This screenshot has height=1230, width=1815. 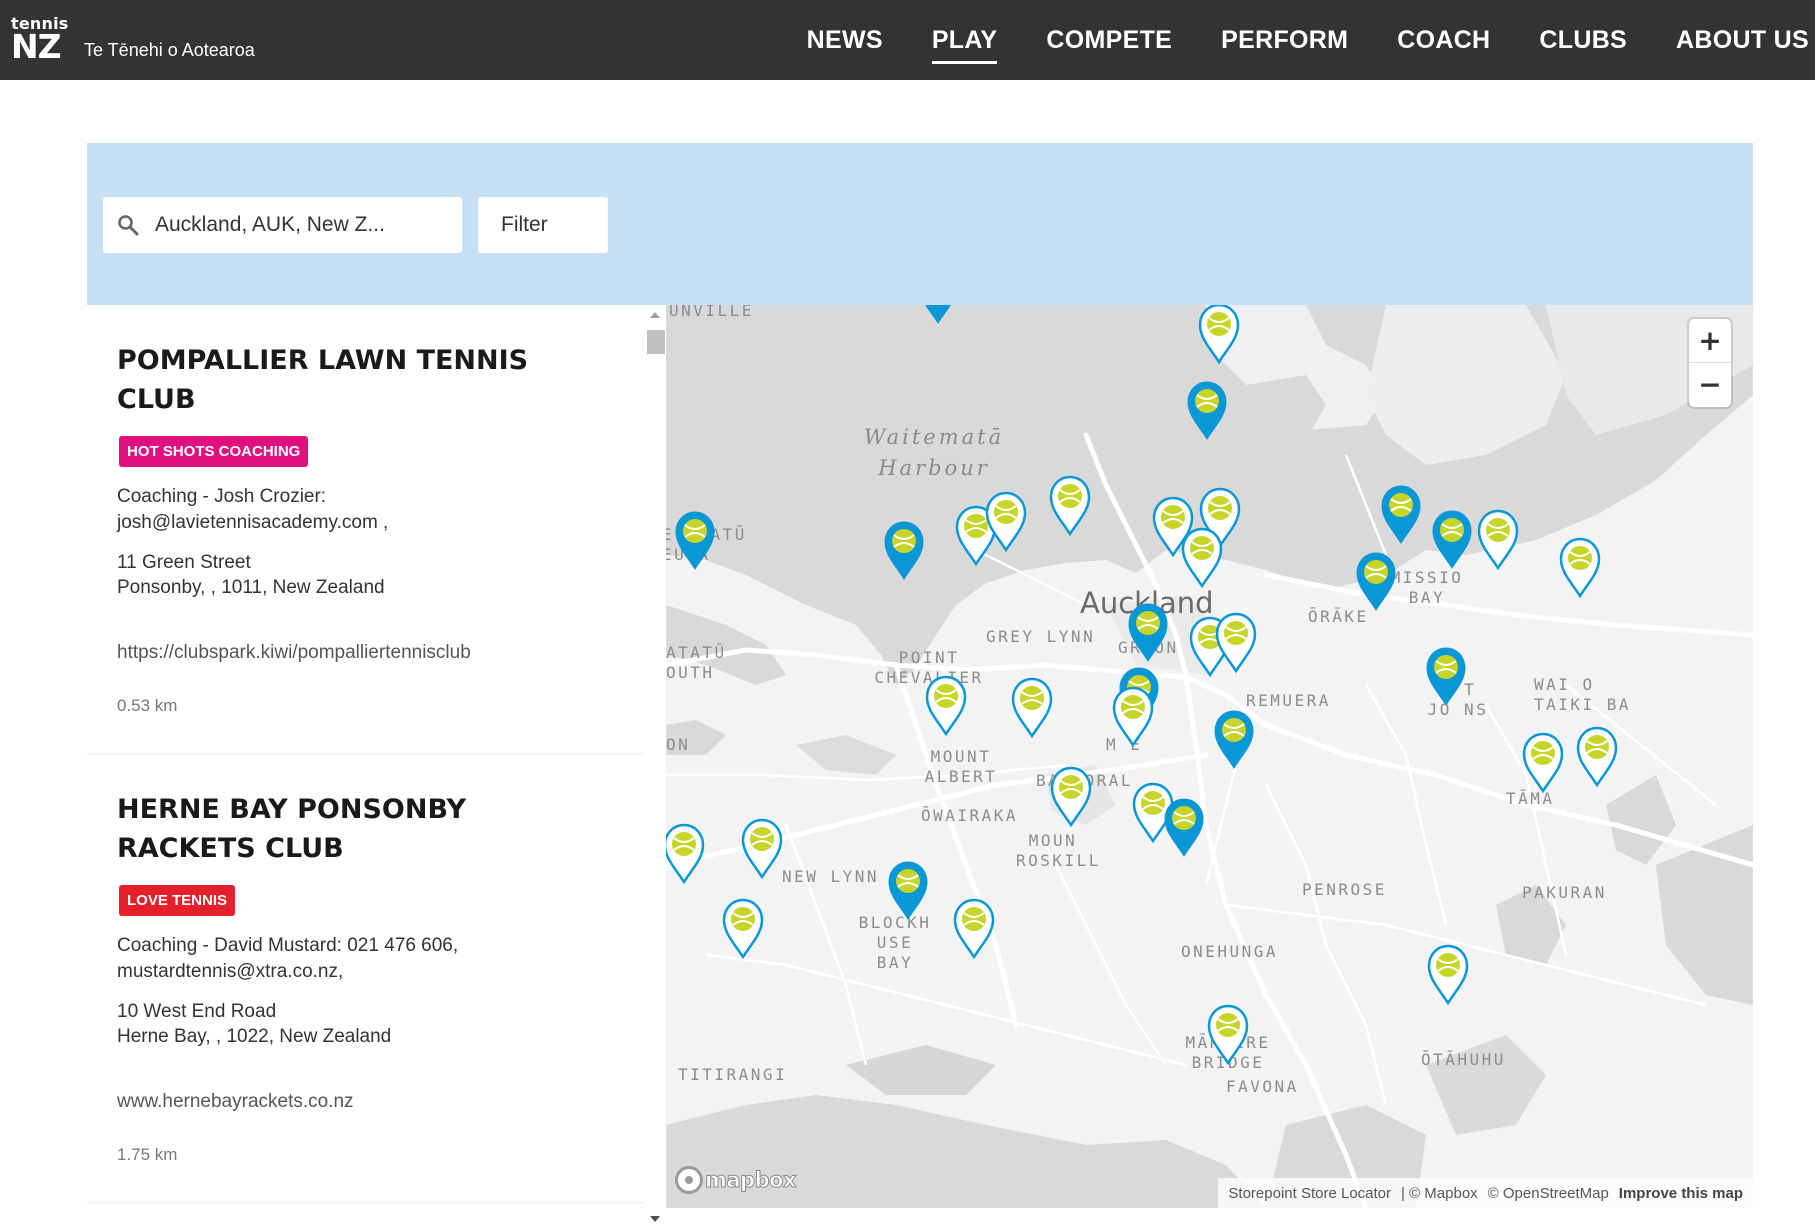 What do you see at coordinates (214, 451) in the screenshot?
I see `program-badge: HOT SHOTS COACHING` at bounding box center [214, 451].